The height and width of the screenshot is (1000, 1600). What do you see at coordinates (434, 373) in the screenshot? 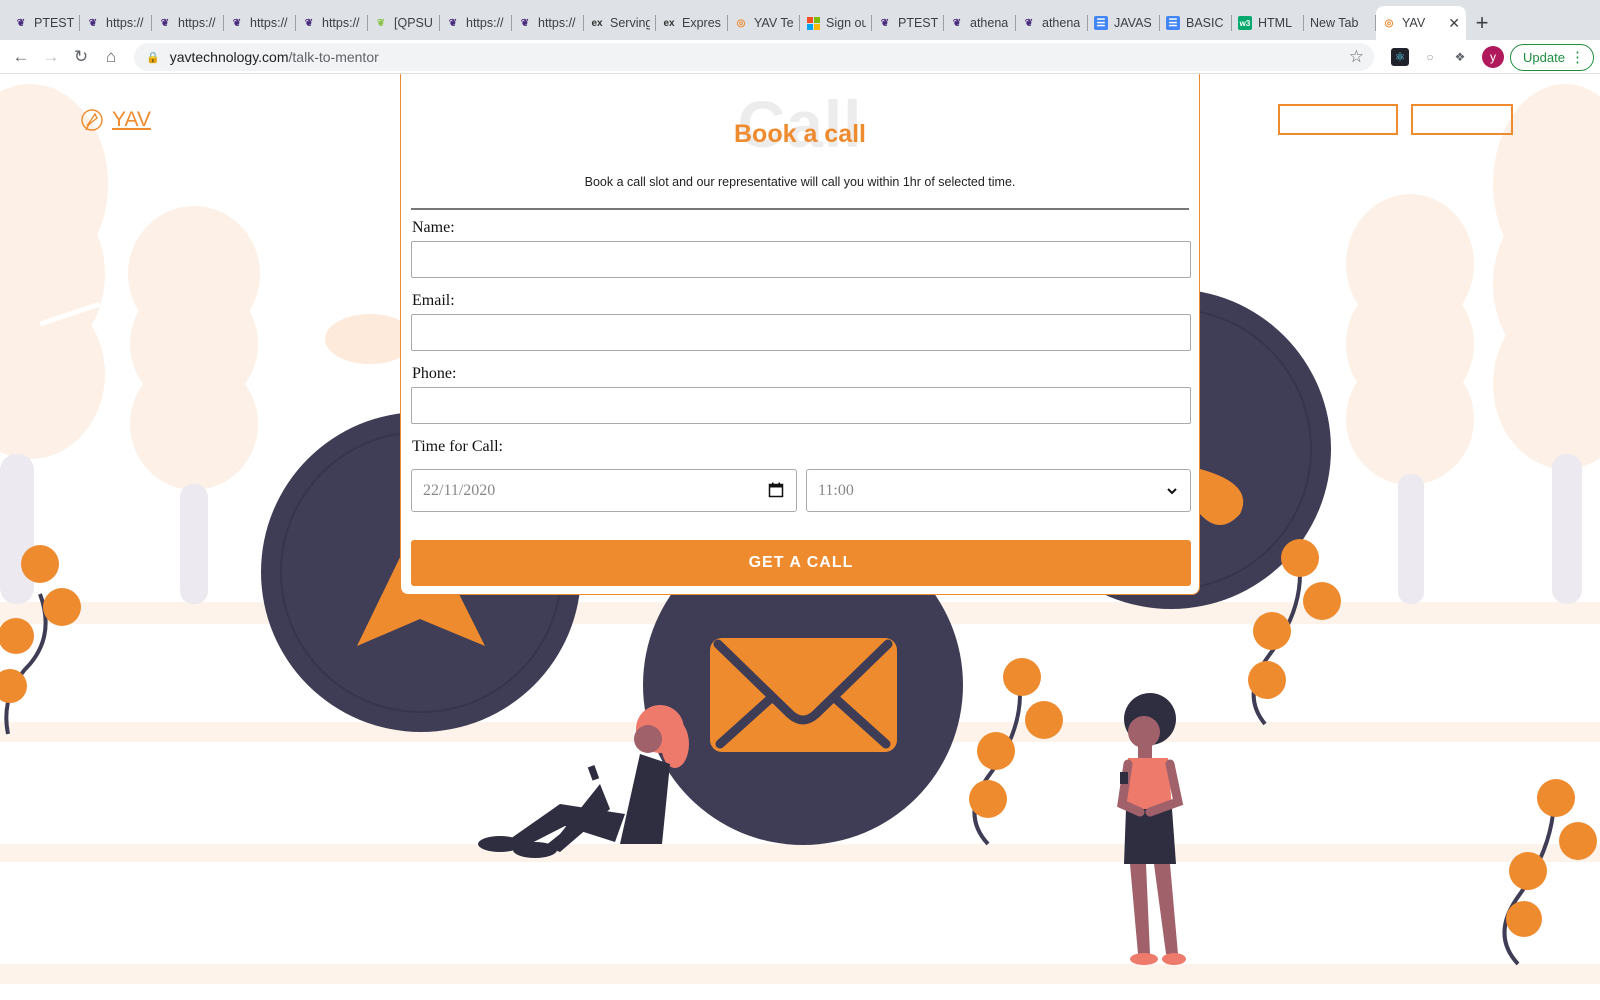
I see `phone-label: Phone:` at bounding box center [434, 373].